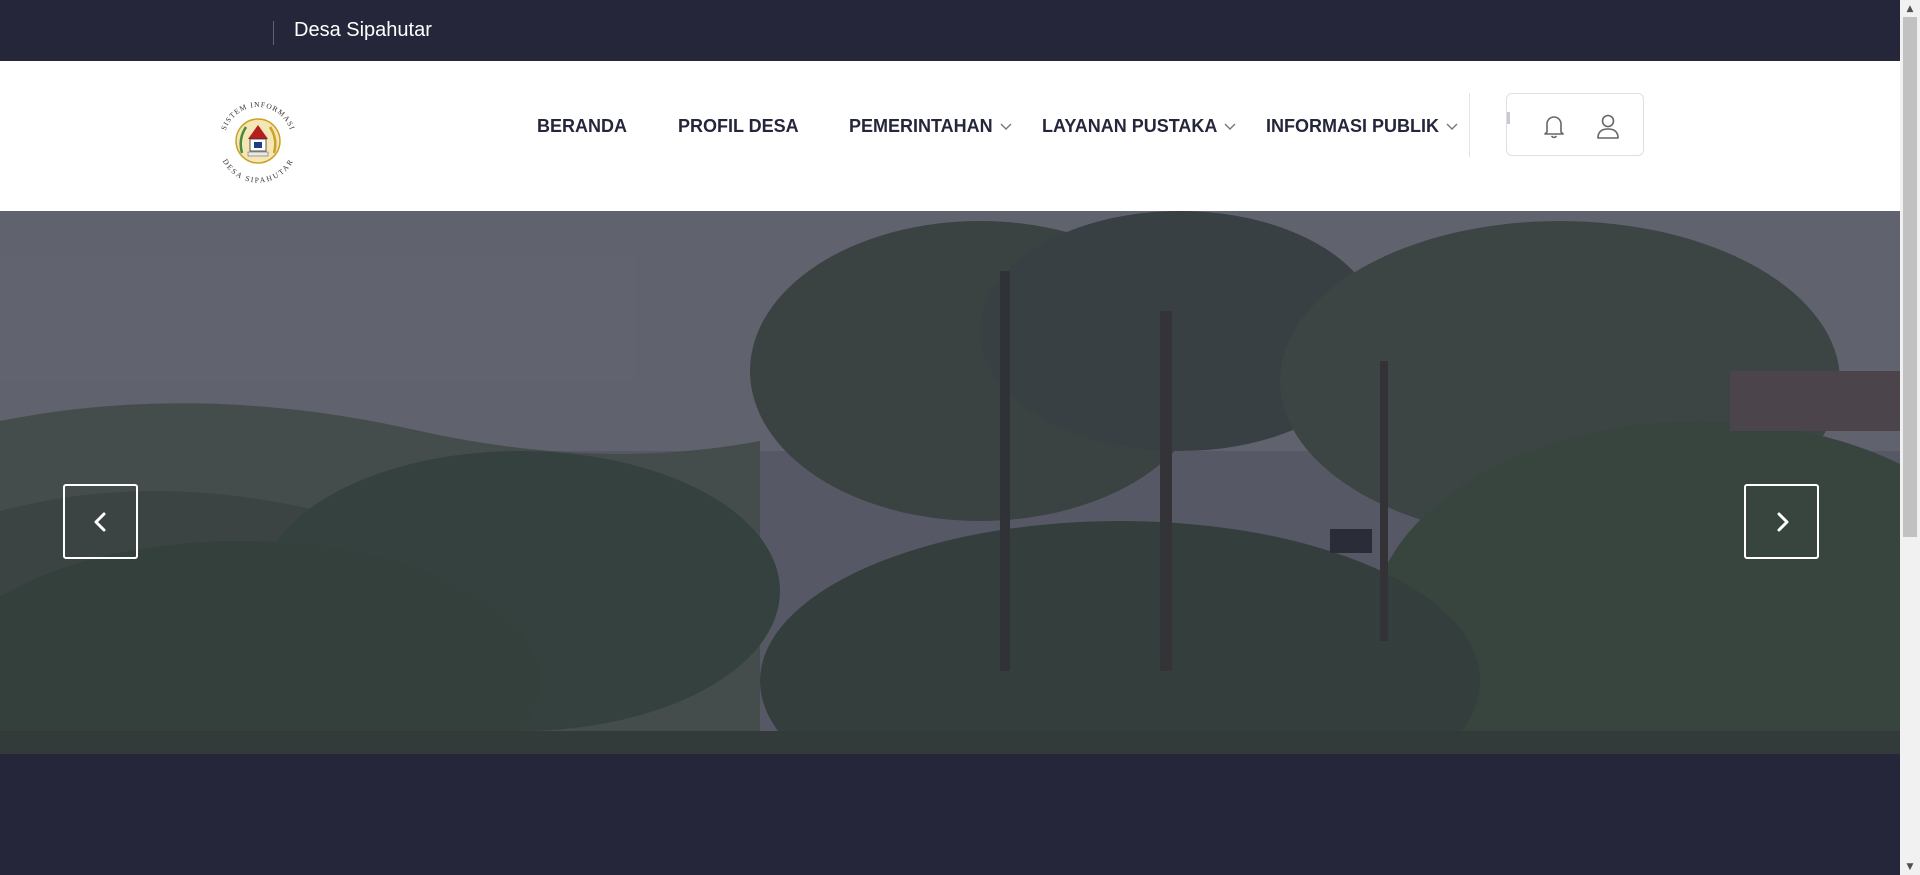 The height and width of the screenshot is (875, 1920). What do you see at coordinates (1554, 126) in the screenshot?
I see `bell-icon` at bounding box center [1554, 126].